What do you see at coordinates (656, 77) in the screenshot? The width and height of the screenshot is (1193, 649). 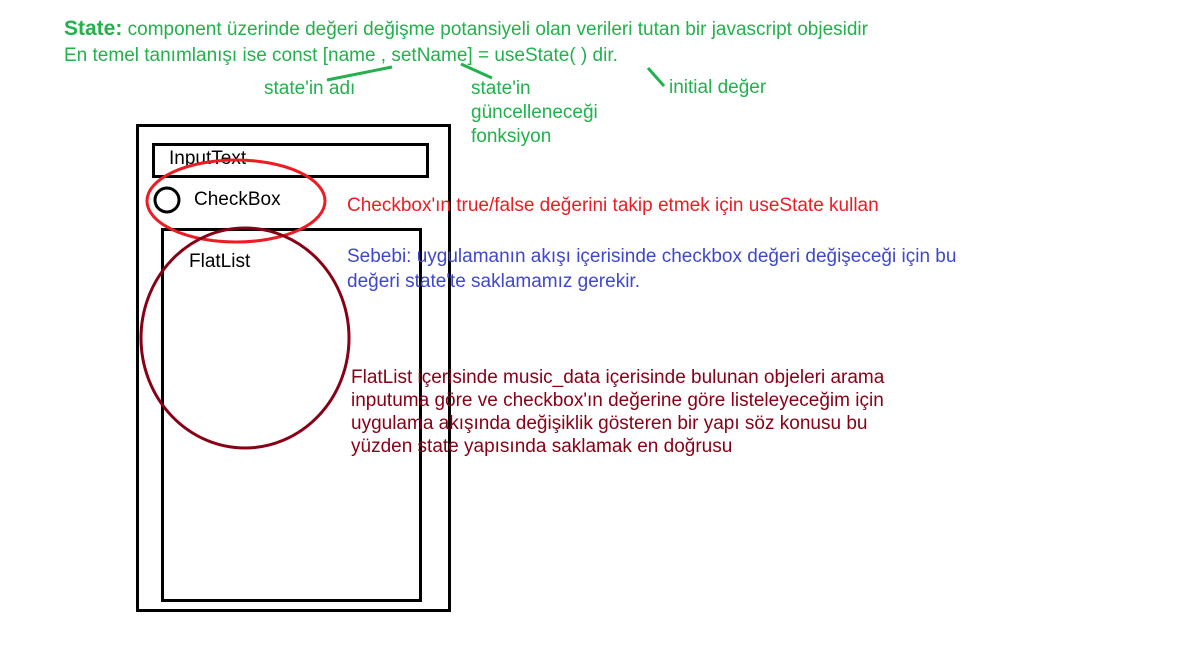 I see `initial-value-pointer` at bounding box center [656, 77].